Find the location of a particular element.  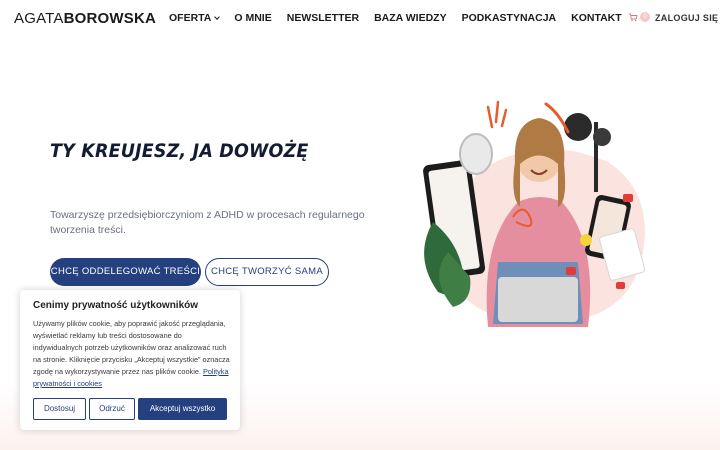

reject-button: Odrzuć is located at coordinates (112, 409).